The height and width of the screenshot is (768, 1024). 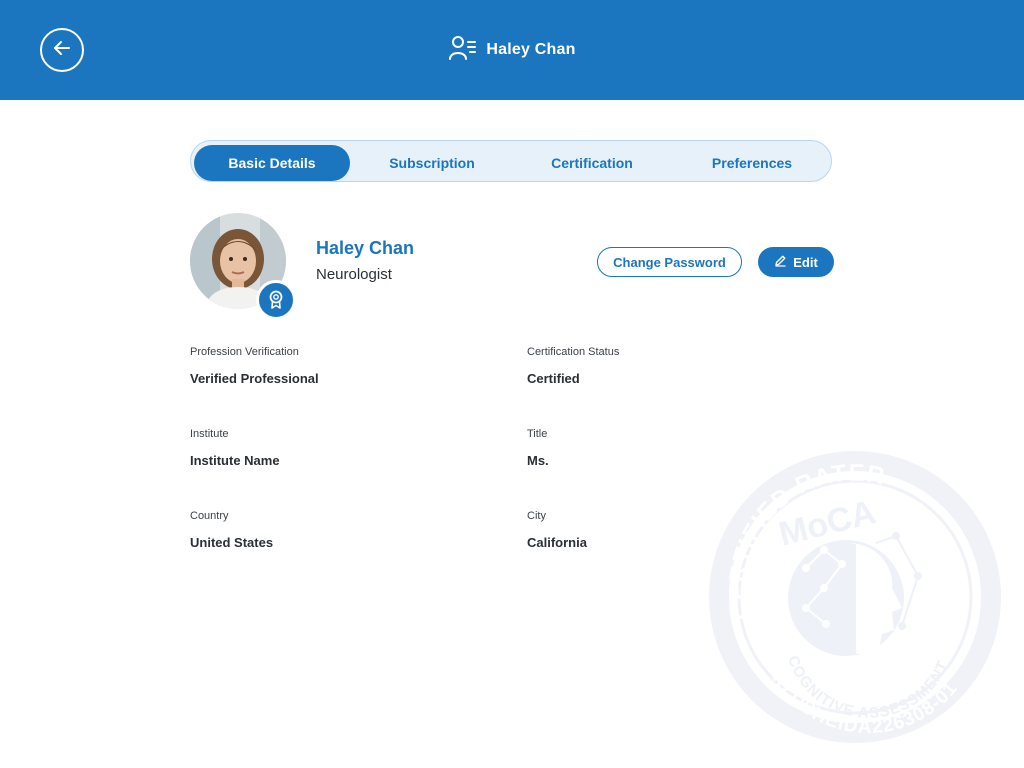 What do you see at coordinates (244, 352) in the screenshot?
I see `profession-verification-label: Profession Verification` at bounding box center [244, 352].